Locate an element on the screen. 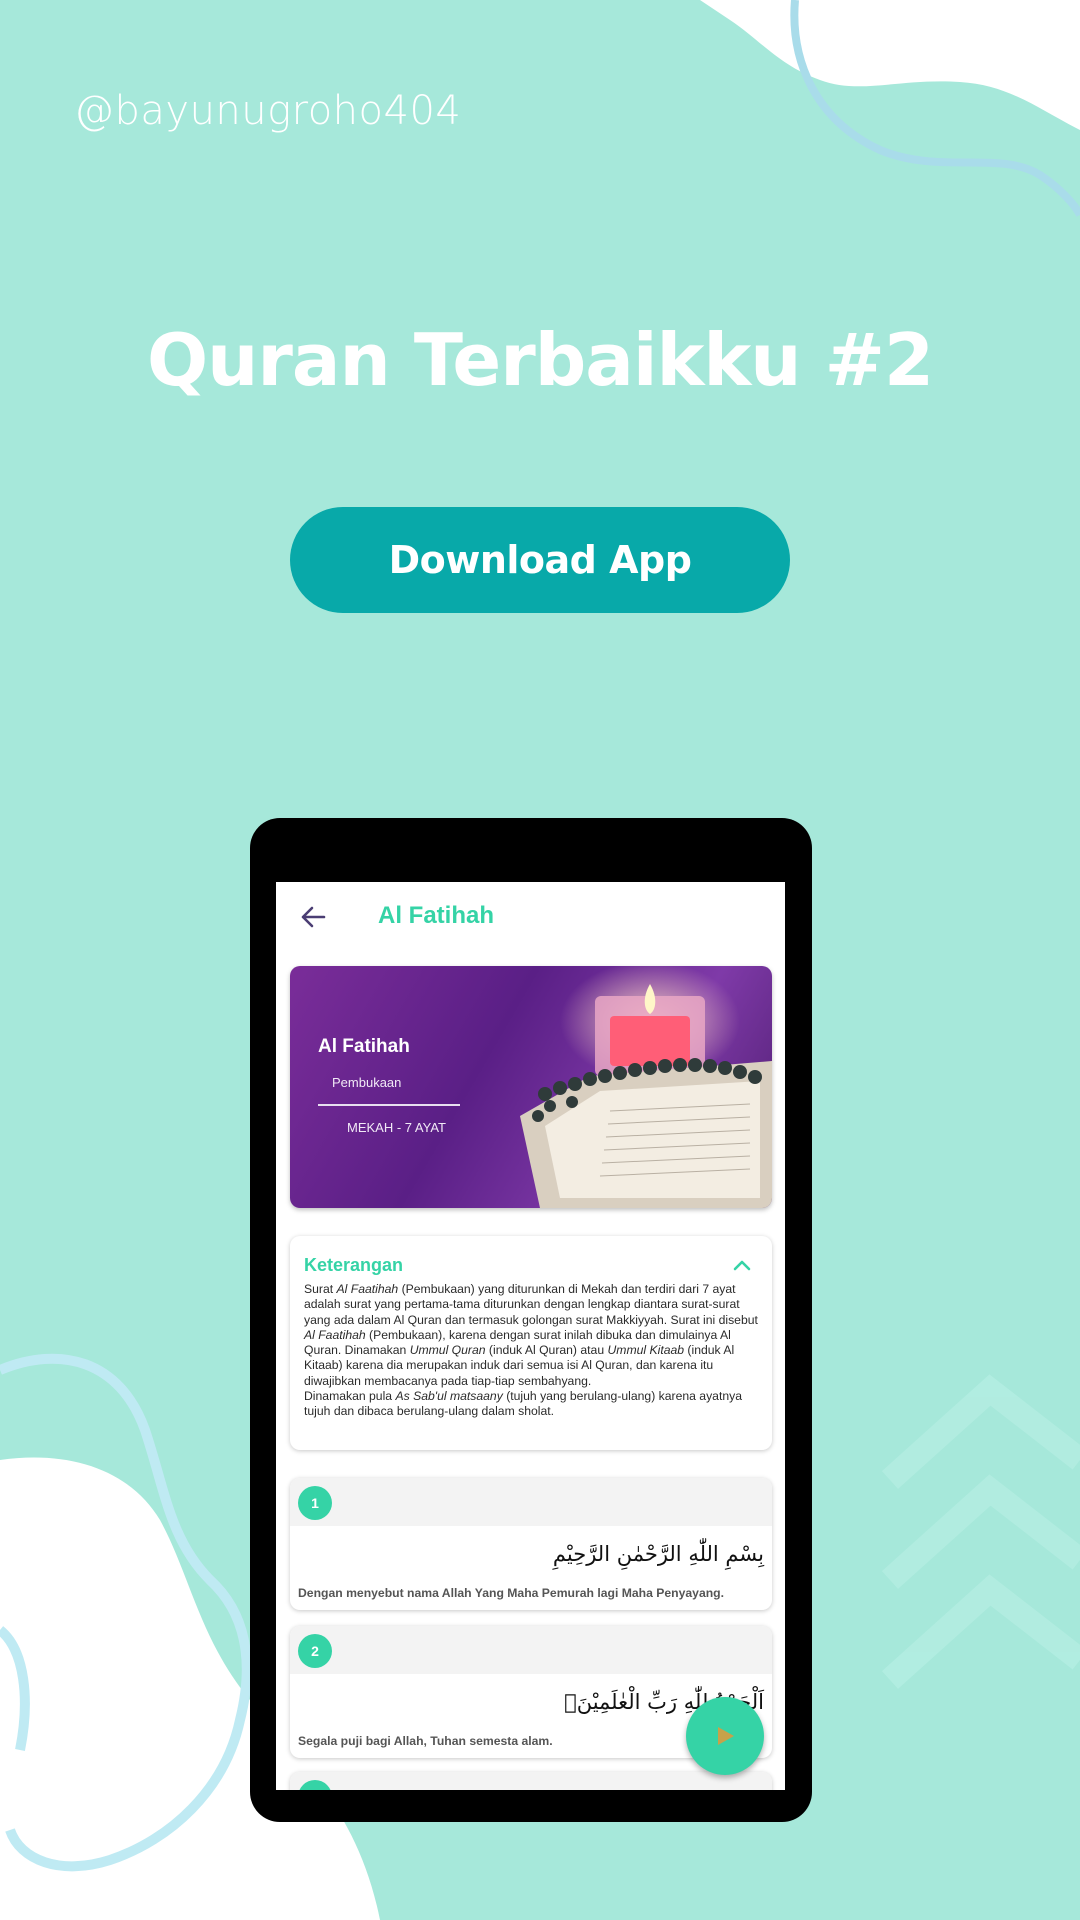 Image resolution: width=1080 pixels, height=1920 pixels. description-italic-term: Ummul Kitaab is located at coordinates (646, 1350).